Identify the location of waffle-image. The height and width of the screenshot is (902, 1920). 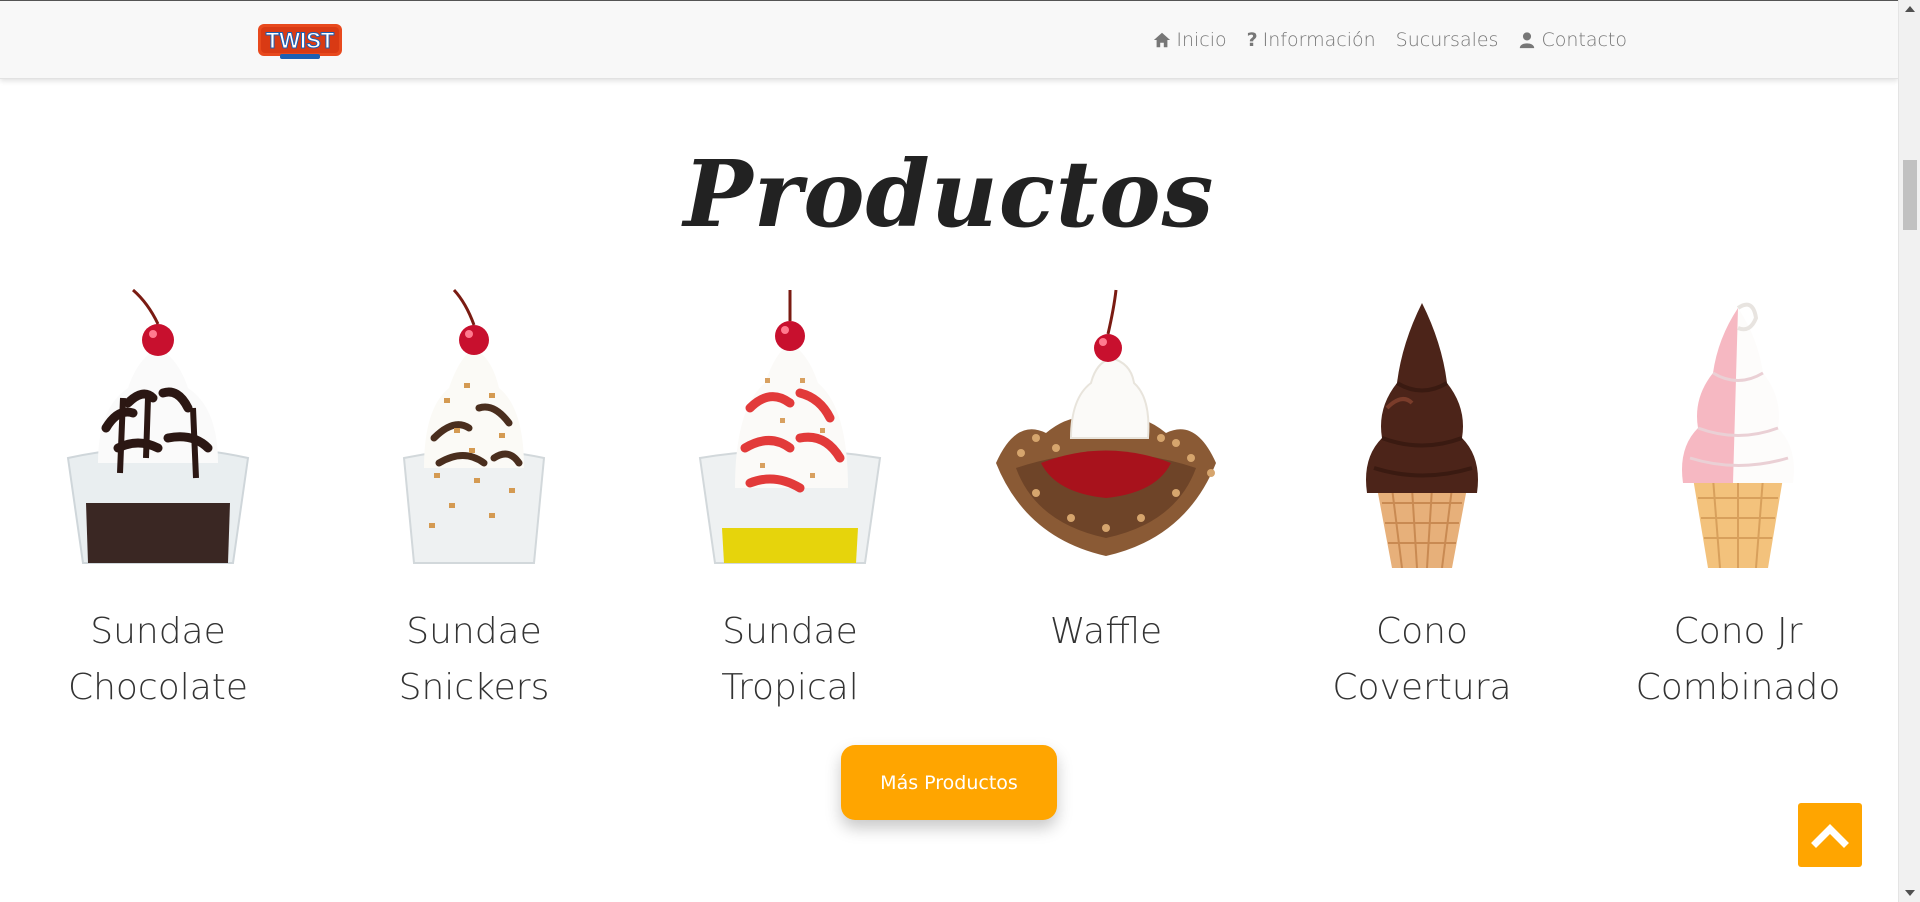
(1106, 422).